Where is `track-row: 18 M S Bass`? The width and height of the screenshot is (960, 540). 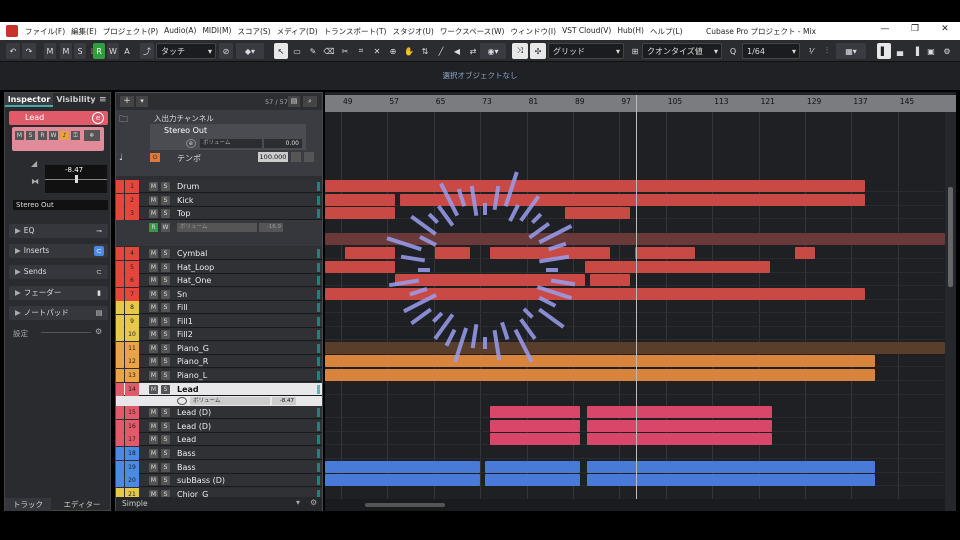
track-row: 18 M S Bass is located at coordinates (219, 453).